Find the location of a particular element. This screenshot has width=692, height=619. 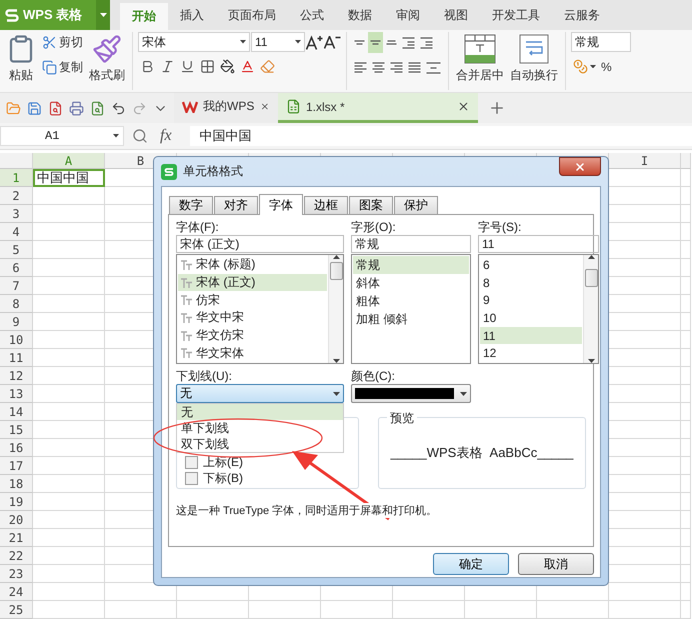

row-header: 12 is located at coordinates (16, 376).